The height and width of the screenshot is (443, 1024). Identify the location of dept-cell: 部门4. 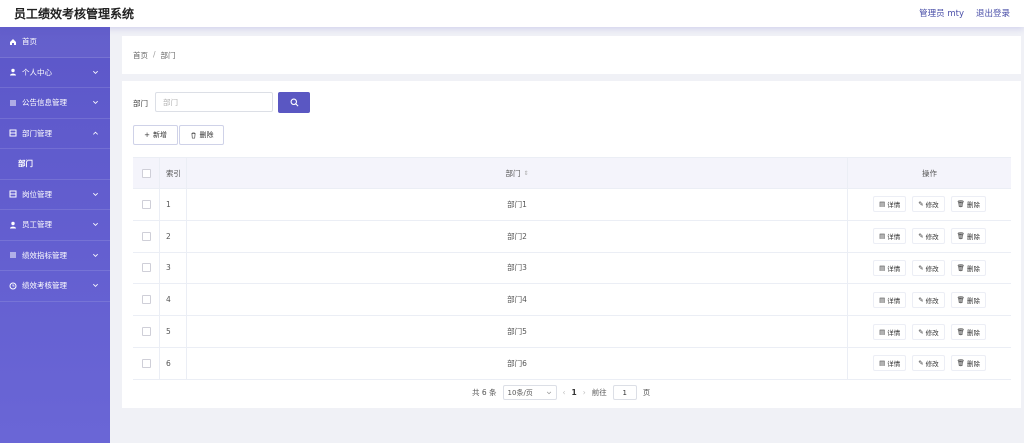
(517, 300).